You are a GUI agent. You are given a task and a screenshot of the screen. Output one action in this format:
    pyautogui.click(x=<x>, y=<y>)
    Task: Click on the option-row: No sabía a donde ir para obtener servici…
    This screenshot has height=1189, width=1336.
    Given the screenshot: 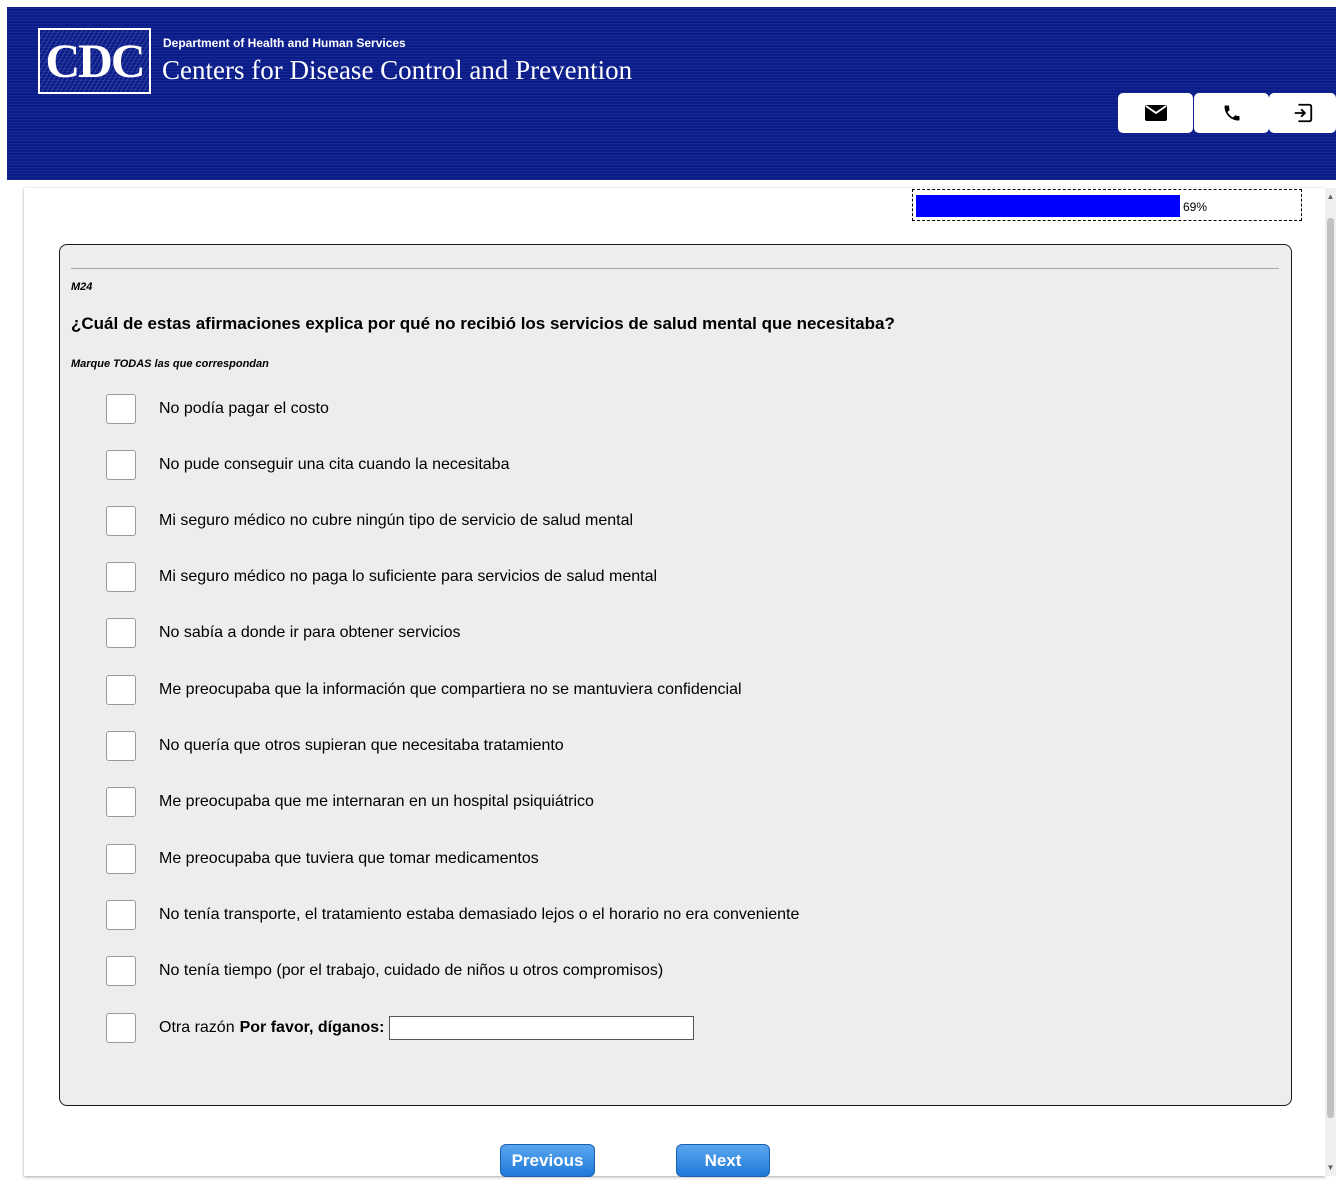 What is the action you would take?
    pyautogui.click(x=283, y=633)
    